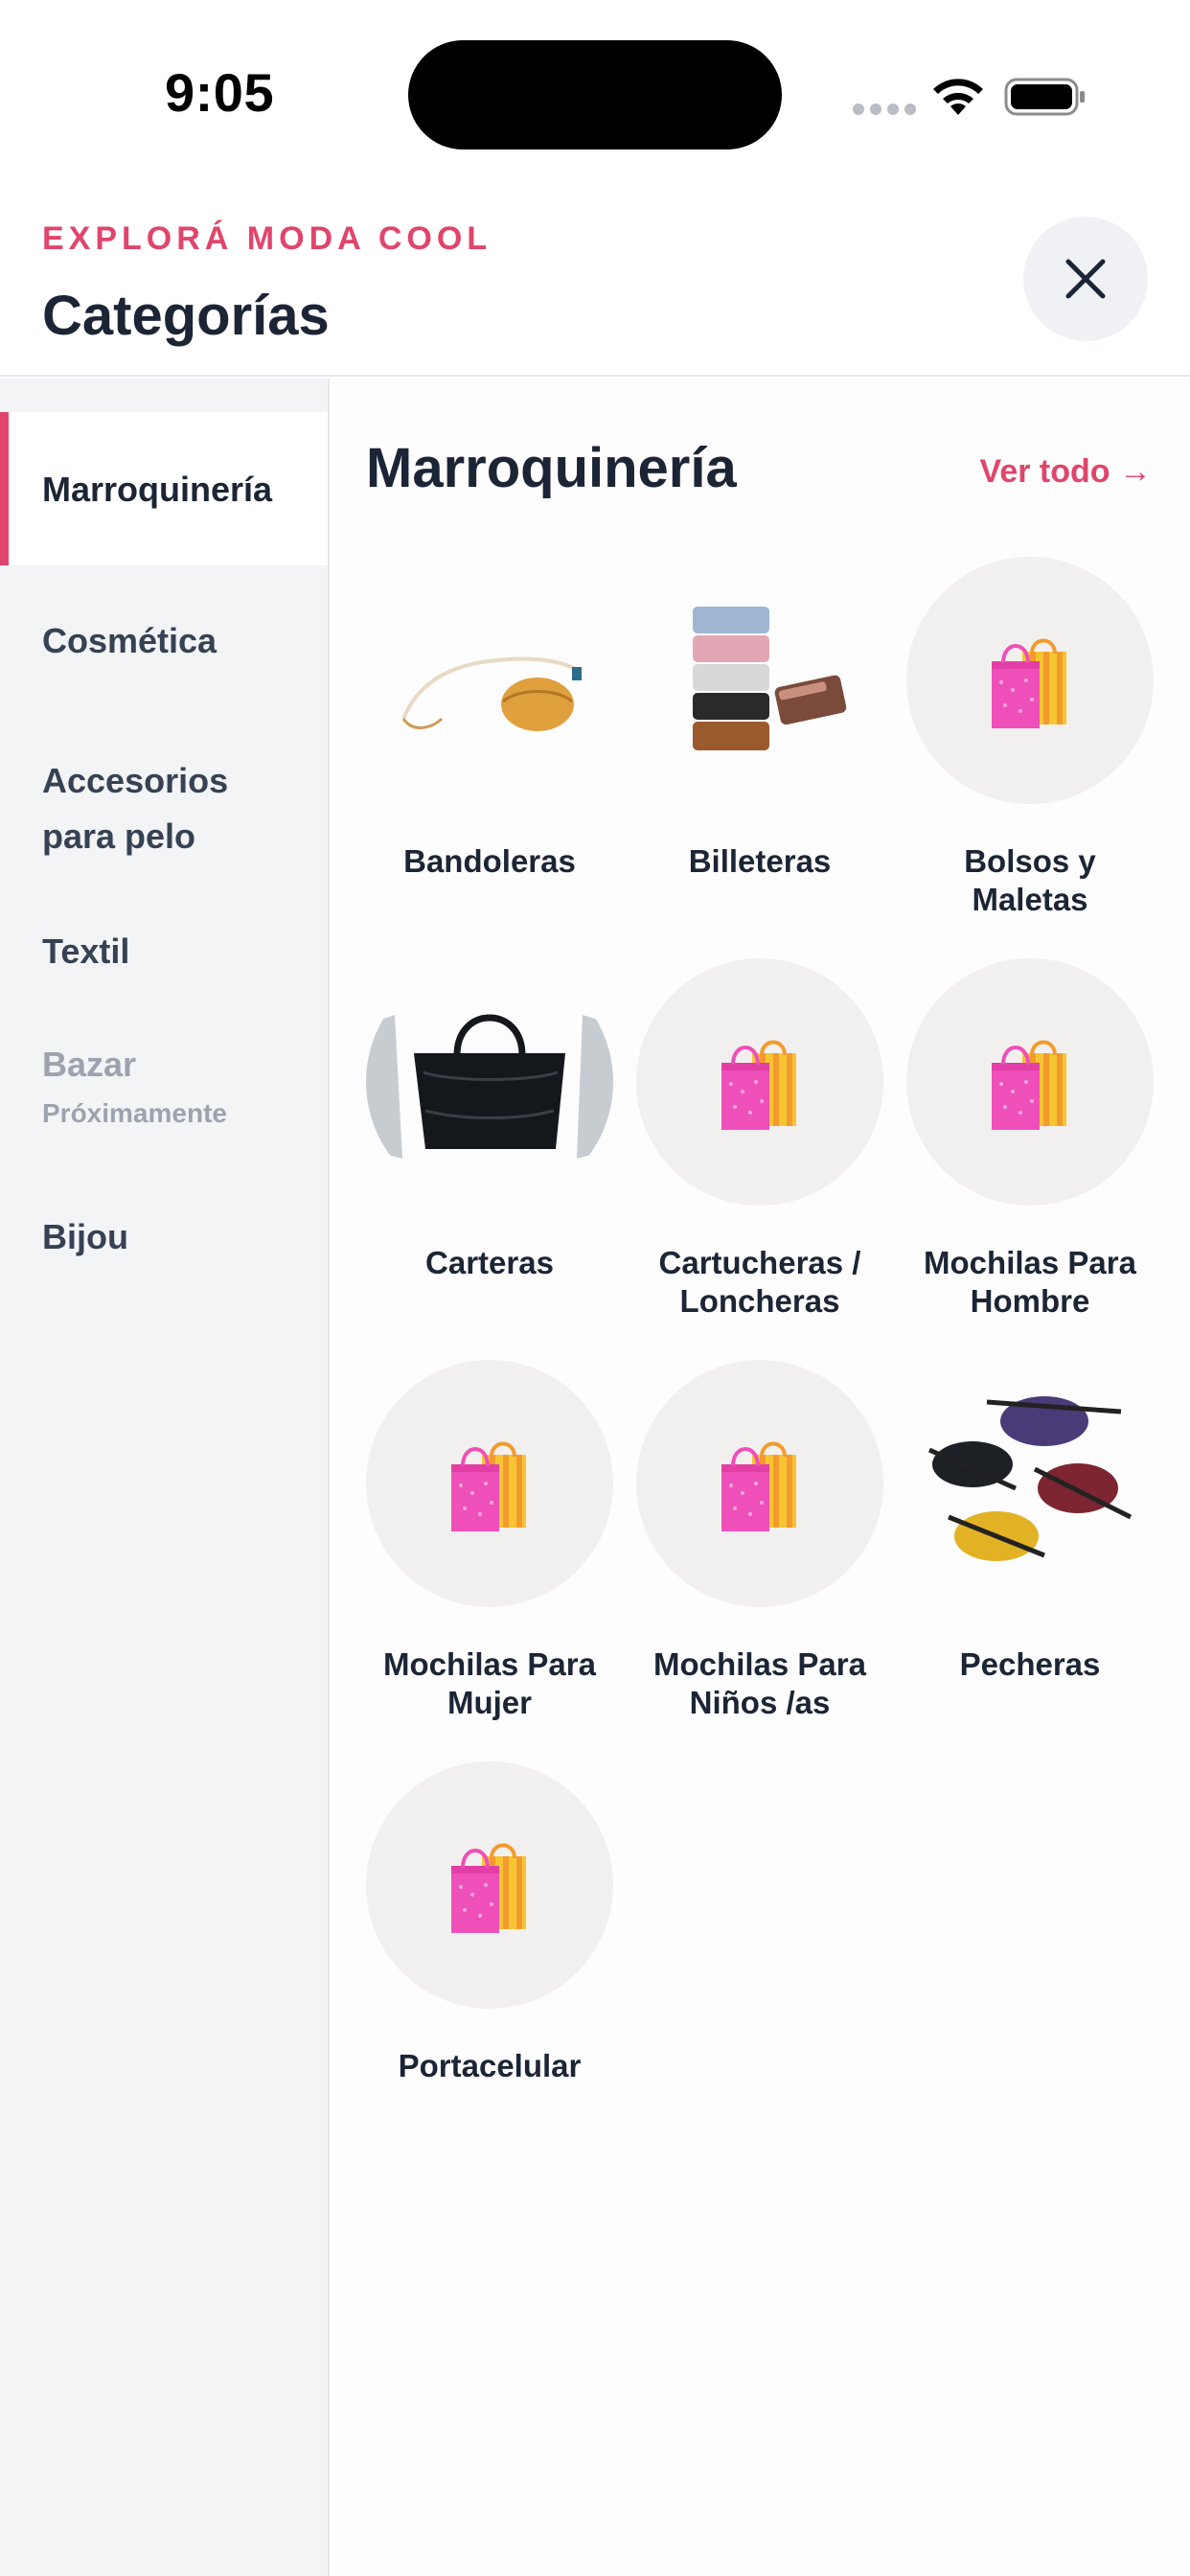 The image size is (1190, 2576). What do you see at coordinates (86, 951) in the screenshot?
I see `sidebar-item-label: Textil` at bounding box center [86, 951].